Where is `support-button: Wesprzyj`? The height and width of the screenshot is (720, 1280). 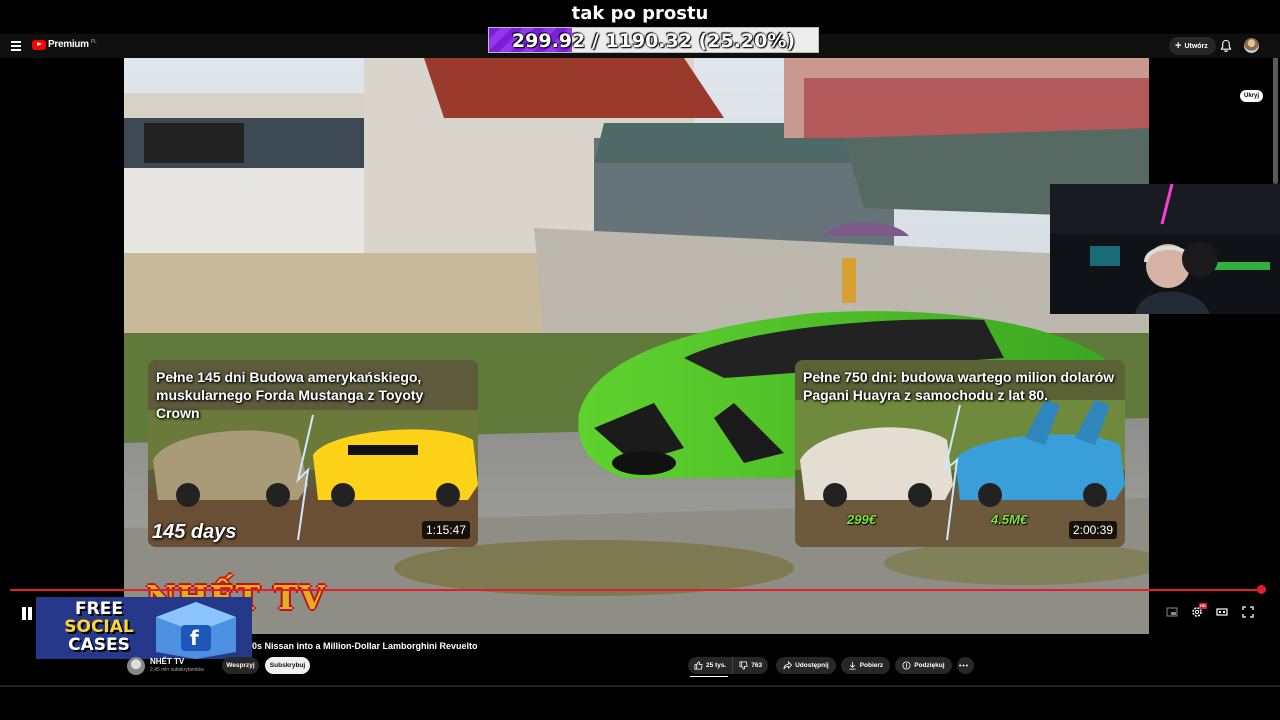 support-button: Wesprzyj is located at coordinates (240, 665).